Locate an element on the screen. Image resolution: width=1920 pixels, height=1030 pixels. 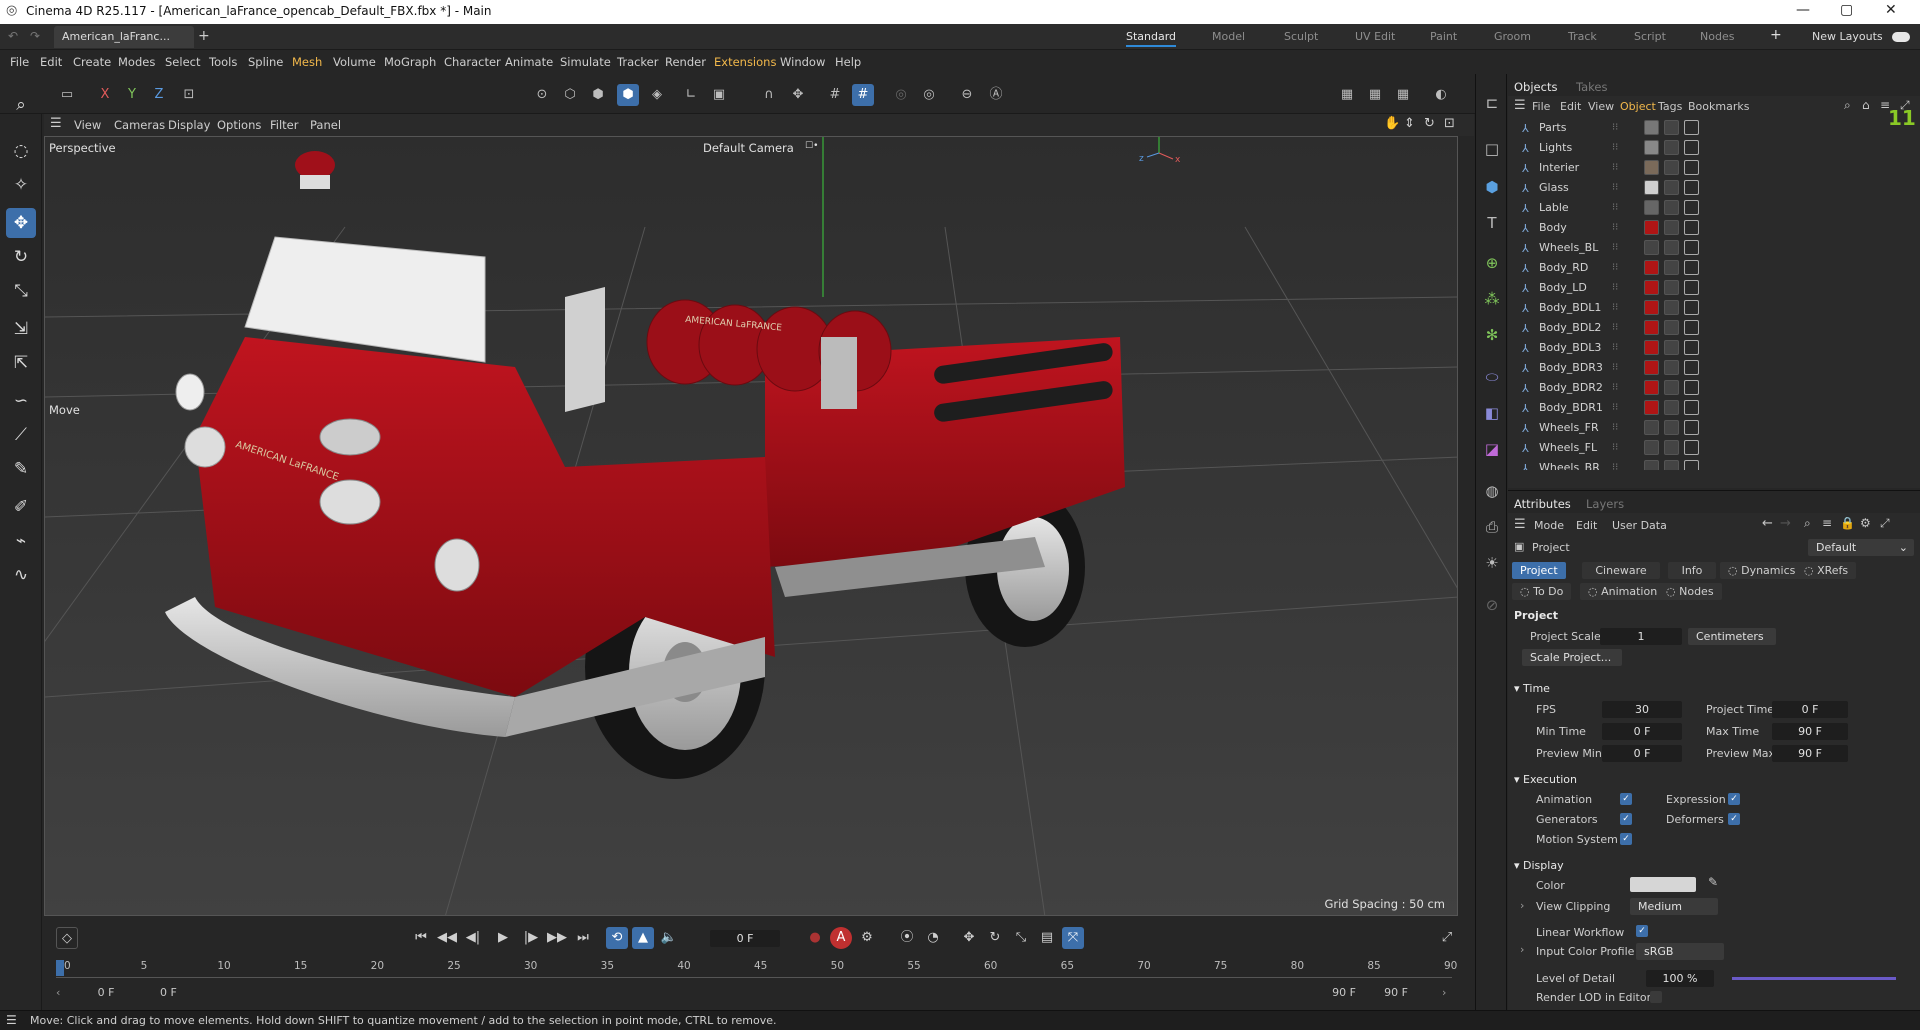
preset-dropdown: Default ⌄ is located at coordinates (1861, 547).